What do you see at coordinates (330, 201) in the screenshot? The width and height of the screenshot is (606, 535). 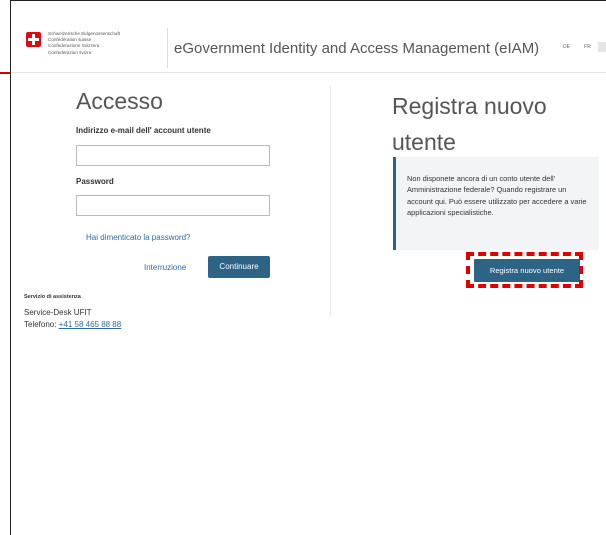 I see `column-divider` at bounding box center [330, 201].